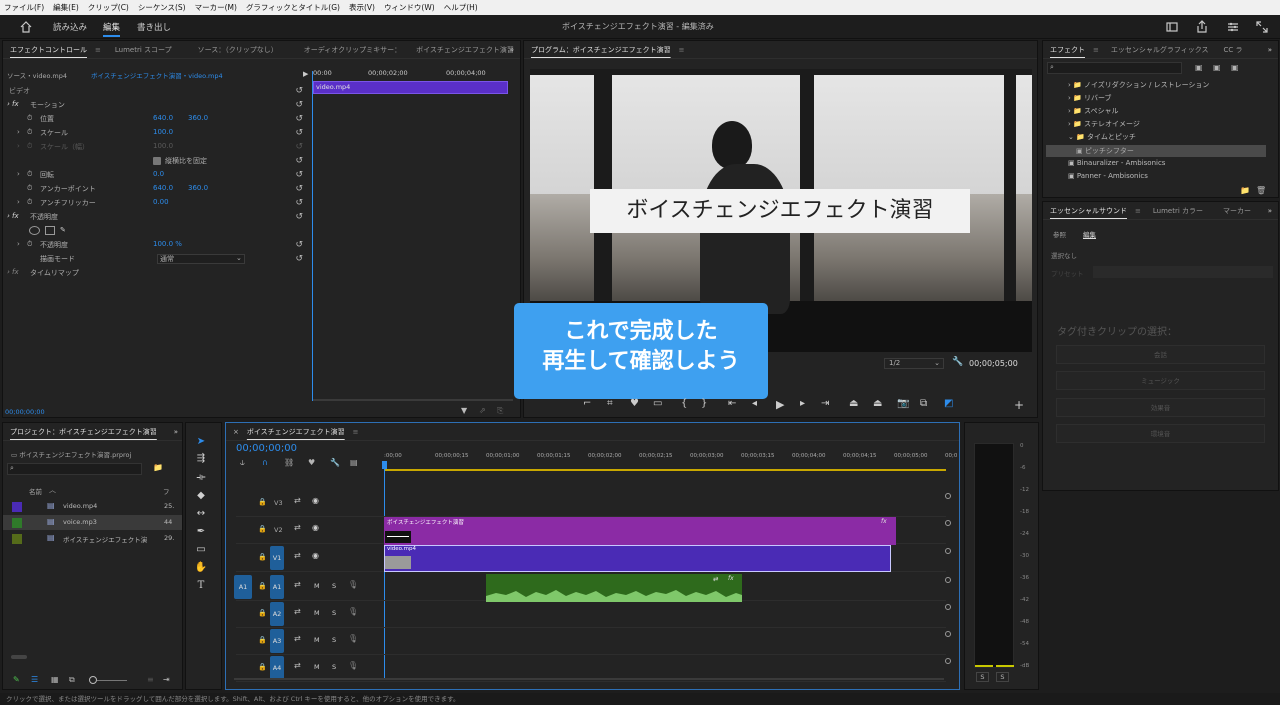 Image resolution: width=1280 pixels, height=705 pixels. I want to click on eye-icon: ◉, so click(315, 527).